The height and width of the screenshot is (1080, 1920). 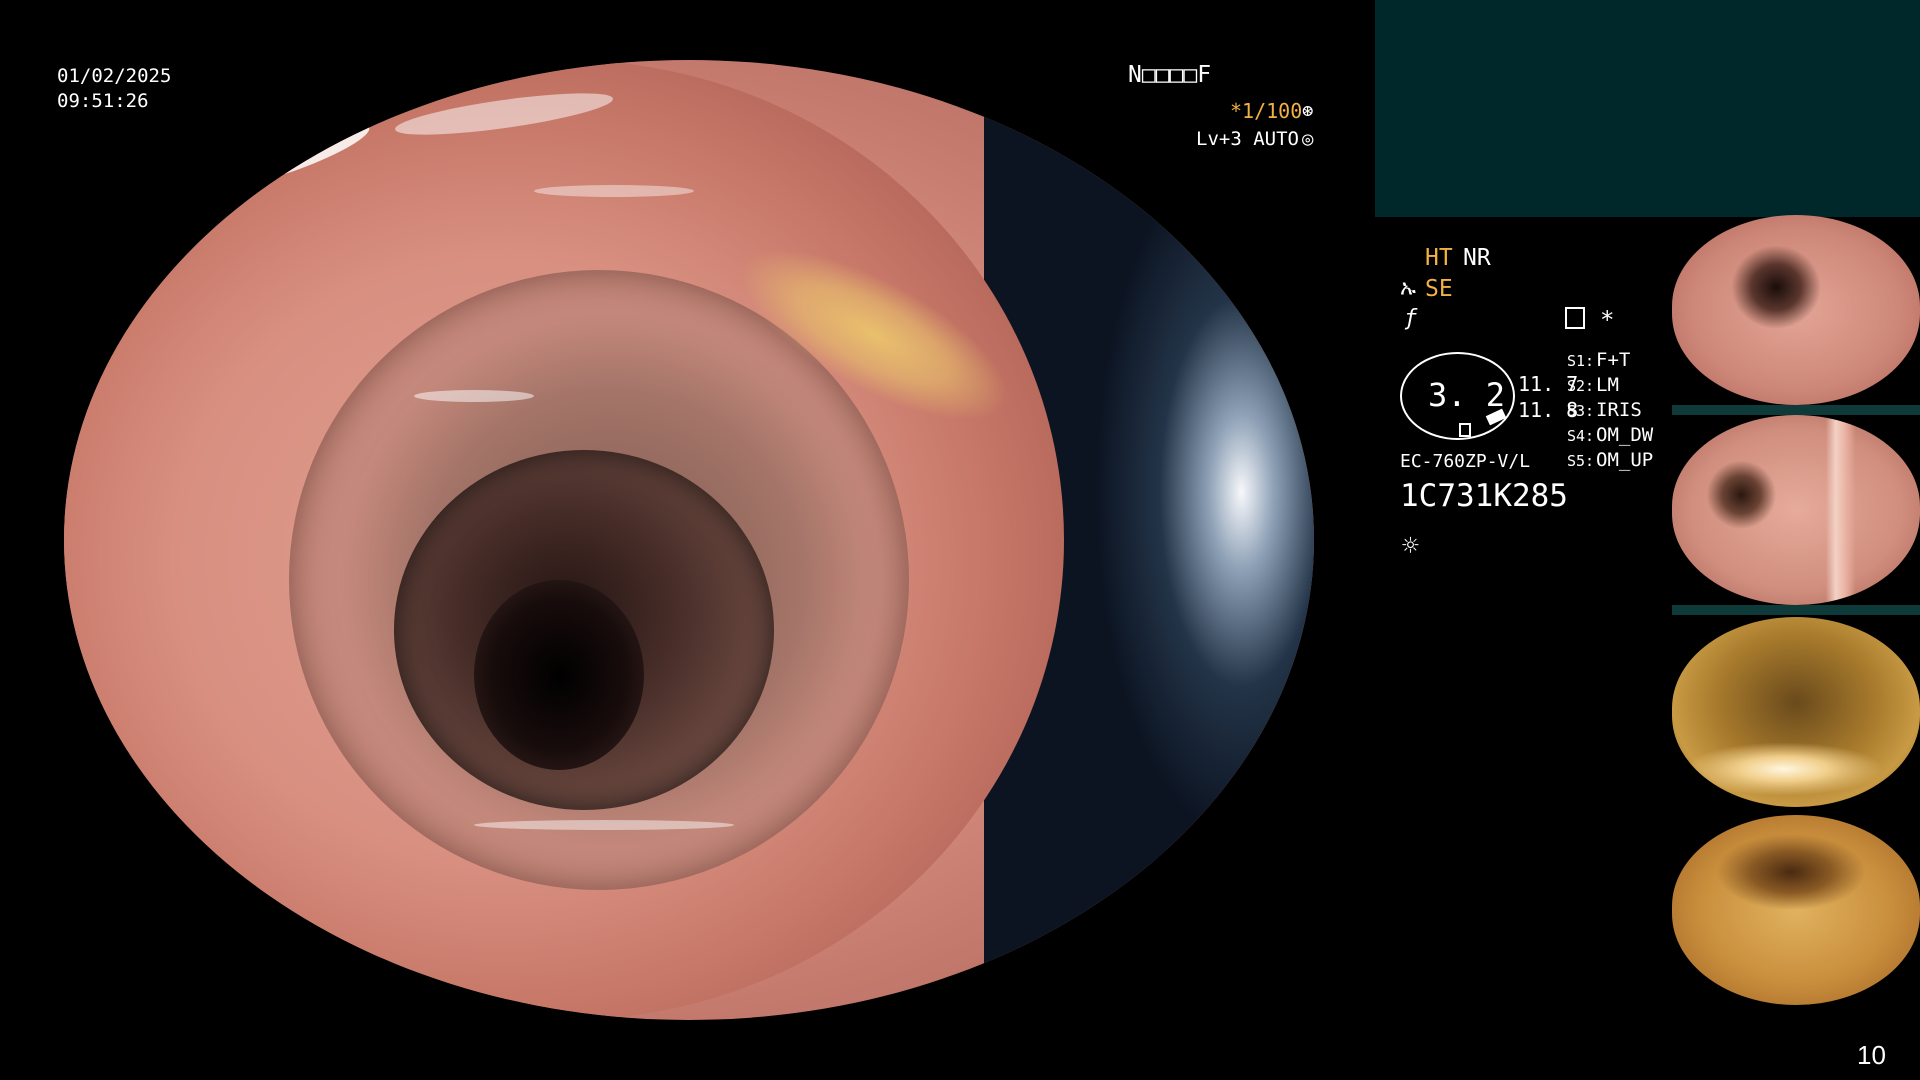 What do you see at coordinates (1308, 111) in the screenshot?
I see `aperture-icon: ⊛` at bounding box center [1308, 111].